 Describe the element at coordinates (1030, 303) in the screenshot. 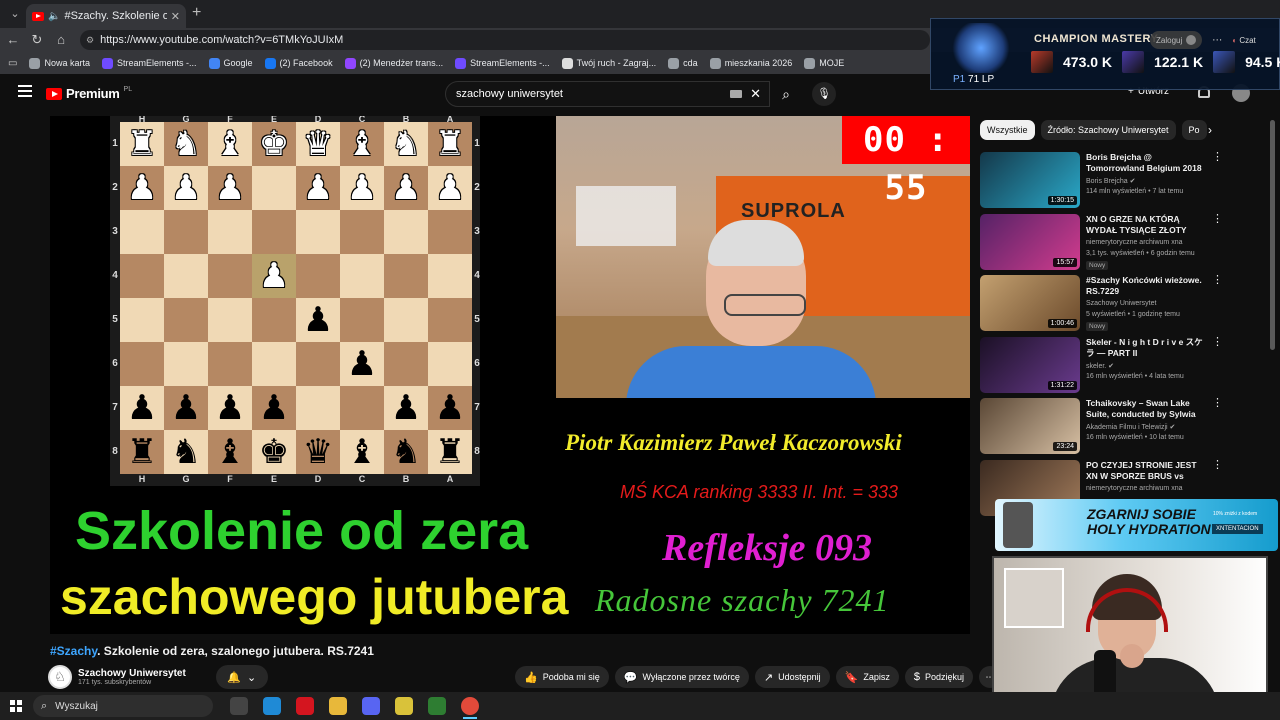

I see `video-thumbnail: 1:00:46` at that location.